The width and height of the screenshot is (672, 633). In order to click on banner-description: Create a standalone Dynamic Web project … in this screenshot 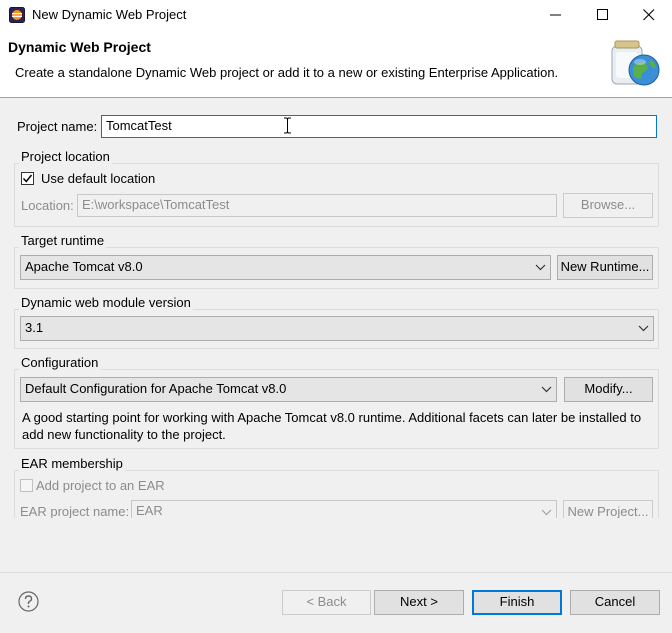, I will do `click(287, 72)`.